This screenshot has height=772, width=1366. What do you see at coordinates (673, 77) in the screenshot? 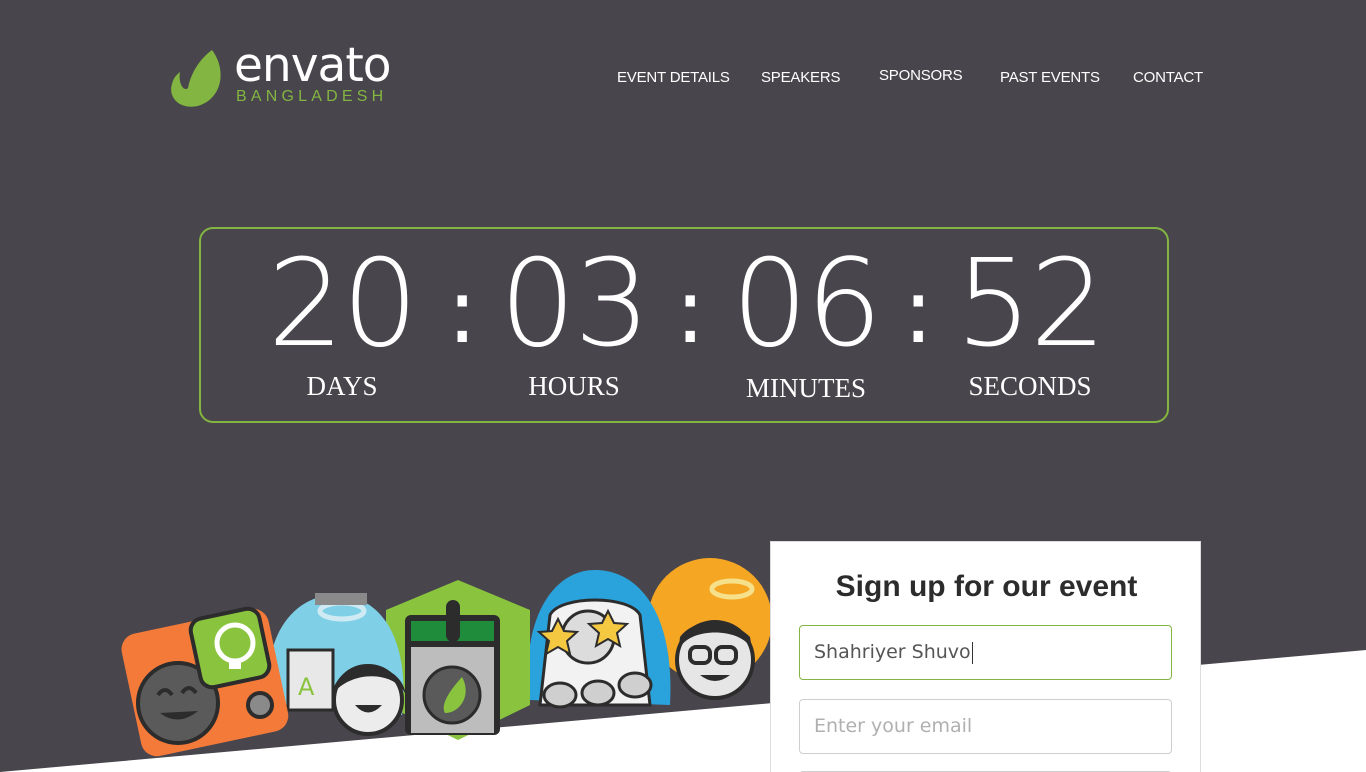
I see `nav-event-details: EVENT DETAILS` at bounding box center [673, 77].